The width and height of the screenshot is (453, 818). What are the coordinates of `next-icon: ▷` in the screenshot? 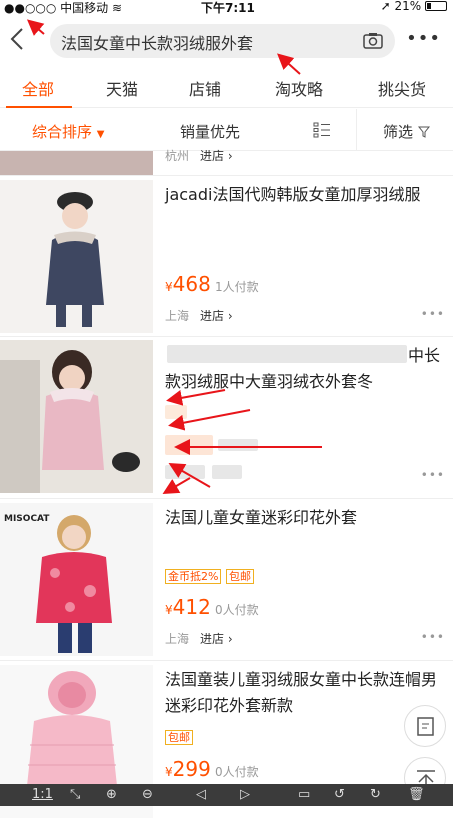 It's located at (245, 794).